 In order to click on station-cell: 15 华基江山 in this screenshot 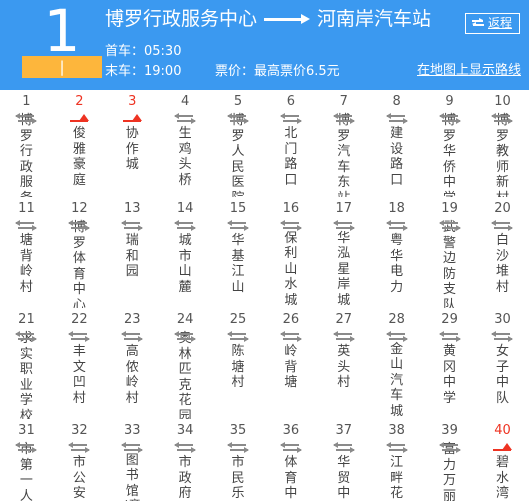, I will do `click(238, 252)`.